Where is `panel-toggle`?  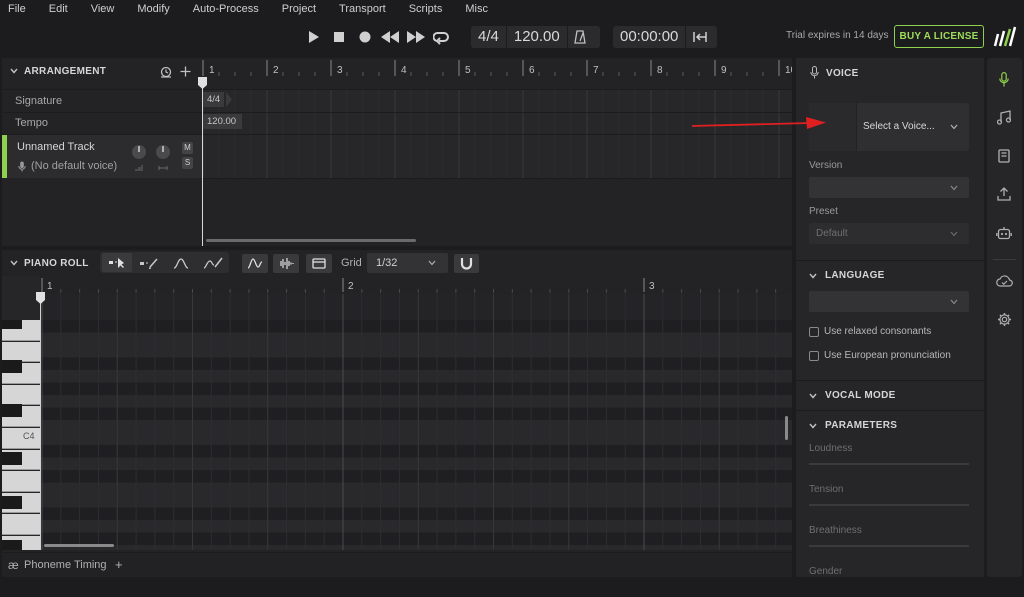 panel-toggle is located at coordinates (319, 263).